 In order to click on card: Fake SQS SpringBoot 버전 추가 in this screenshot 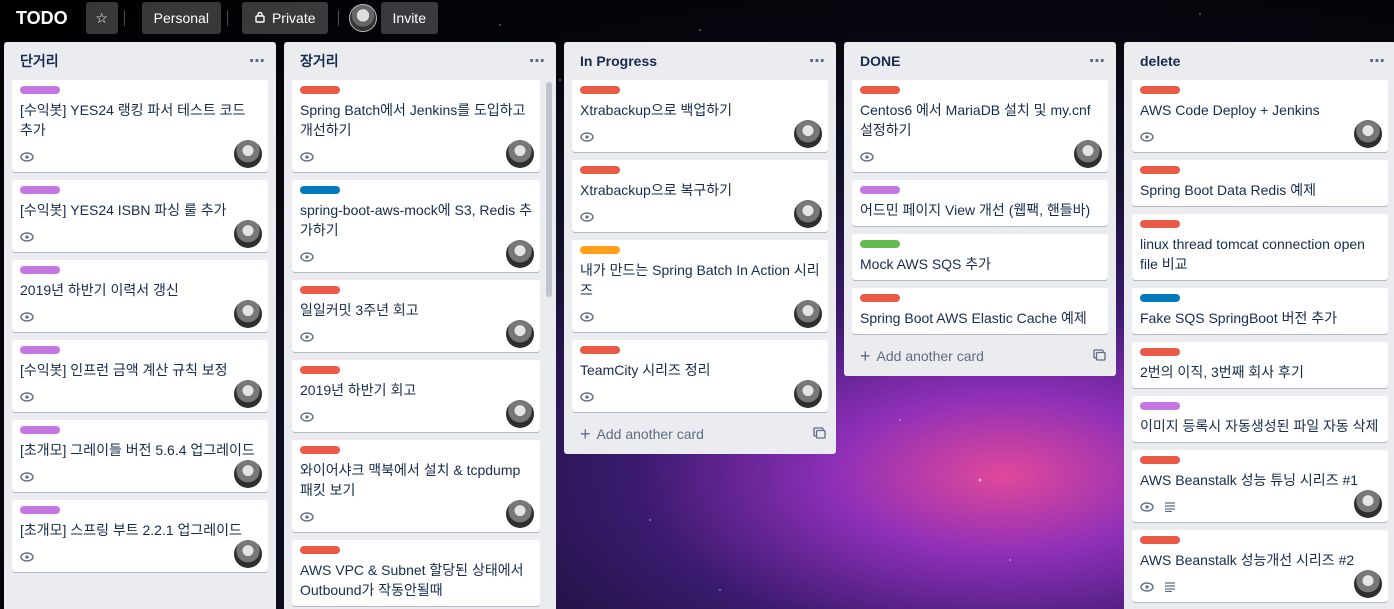, I will do `click(1260, 311)`.